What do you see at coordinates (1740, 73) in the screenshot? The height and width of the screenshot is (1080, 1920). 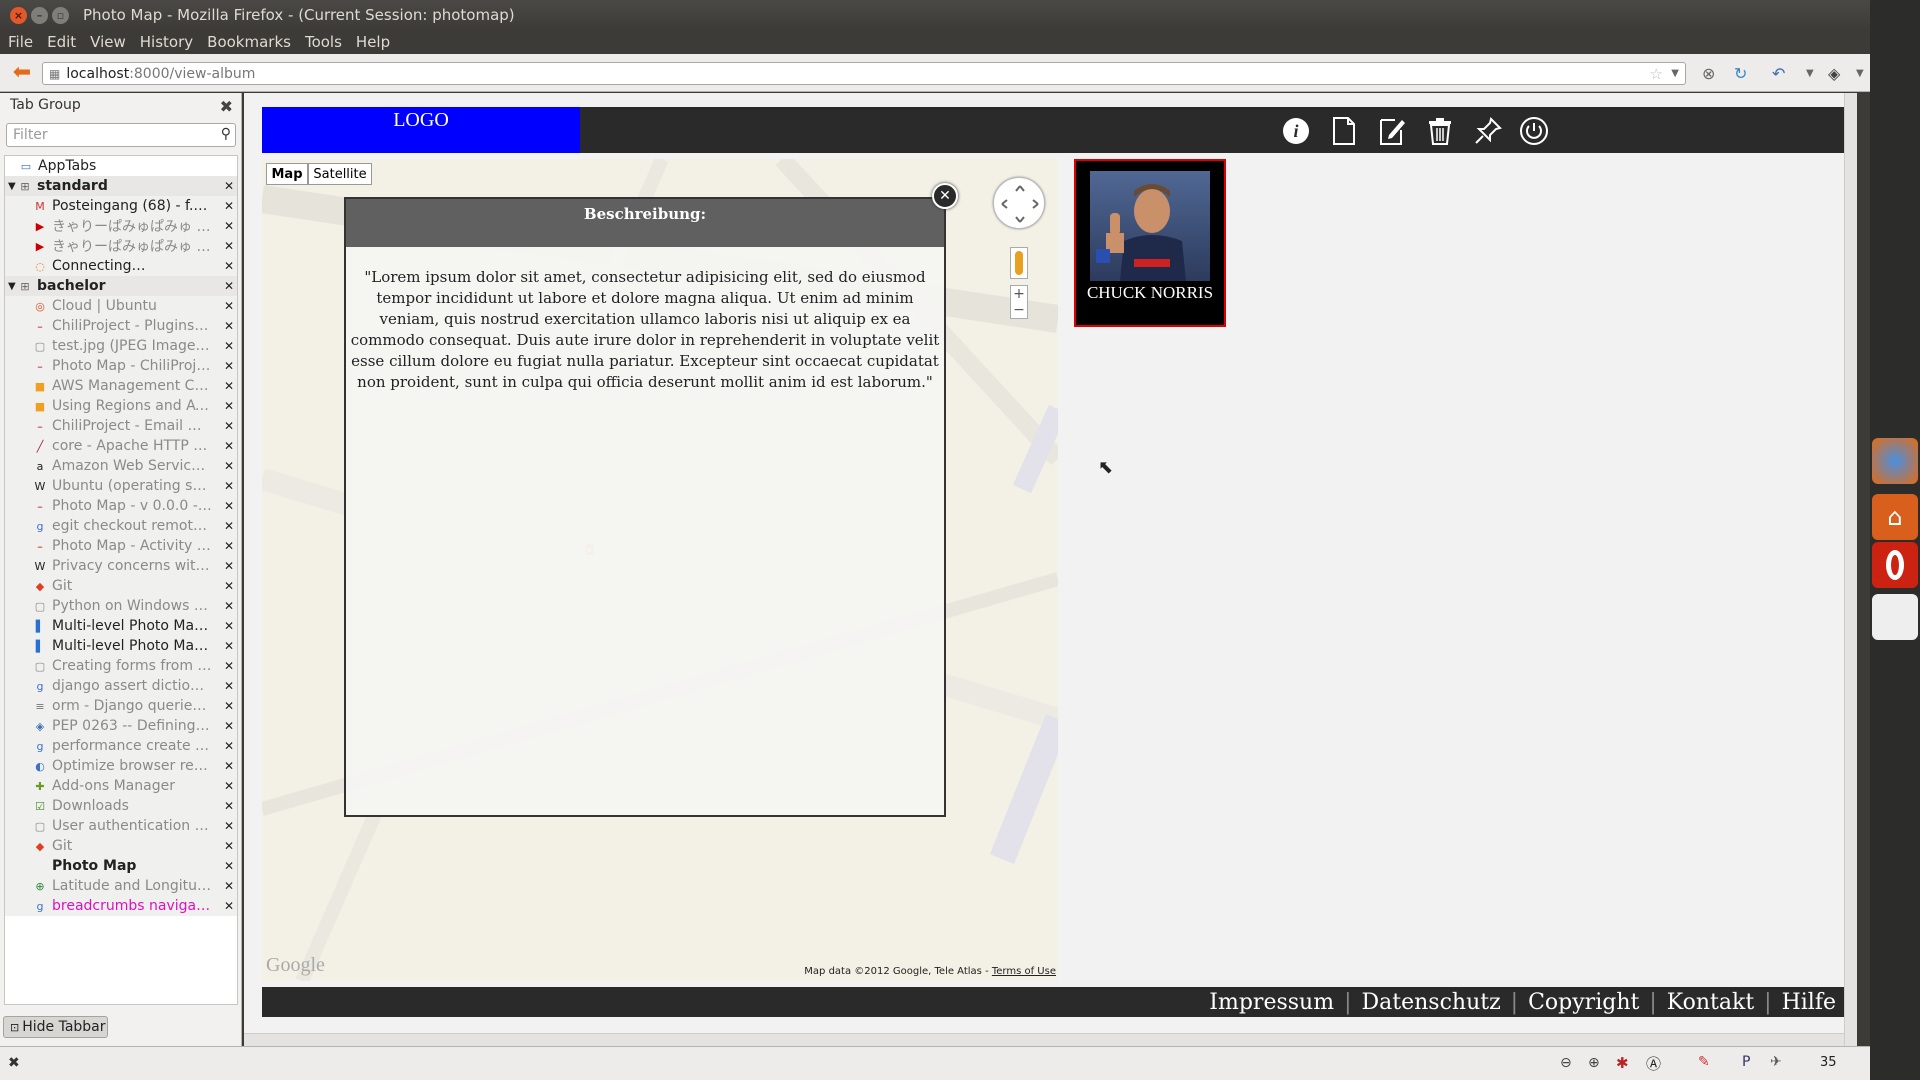 I see `reload-icon: ↻` at bounding box center [1740, 73].